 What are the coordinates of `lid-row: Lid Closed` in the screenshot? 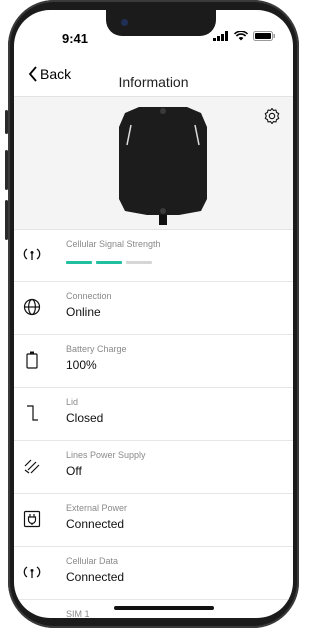 It's located at (153, 414).